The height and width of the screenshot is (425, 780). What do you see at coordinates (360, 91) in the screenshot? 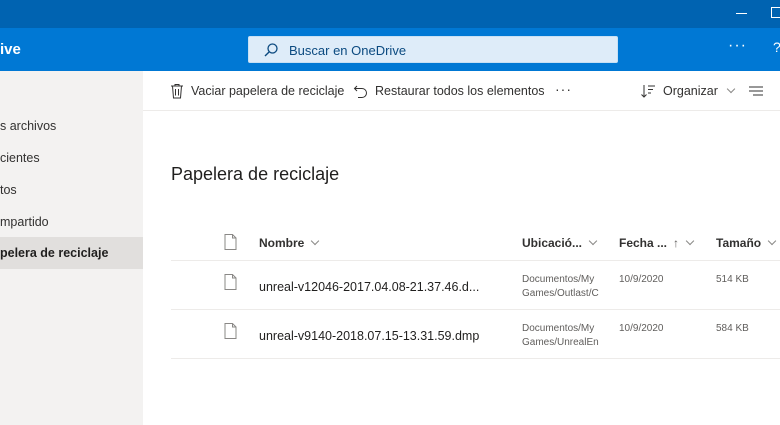
I see `undo-icon` at bounding box center [360, 91].